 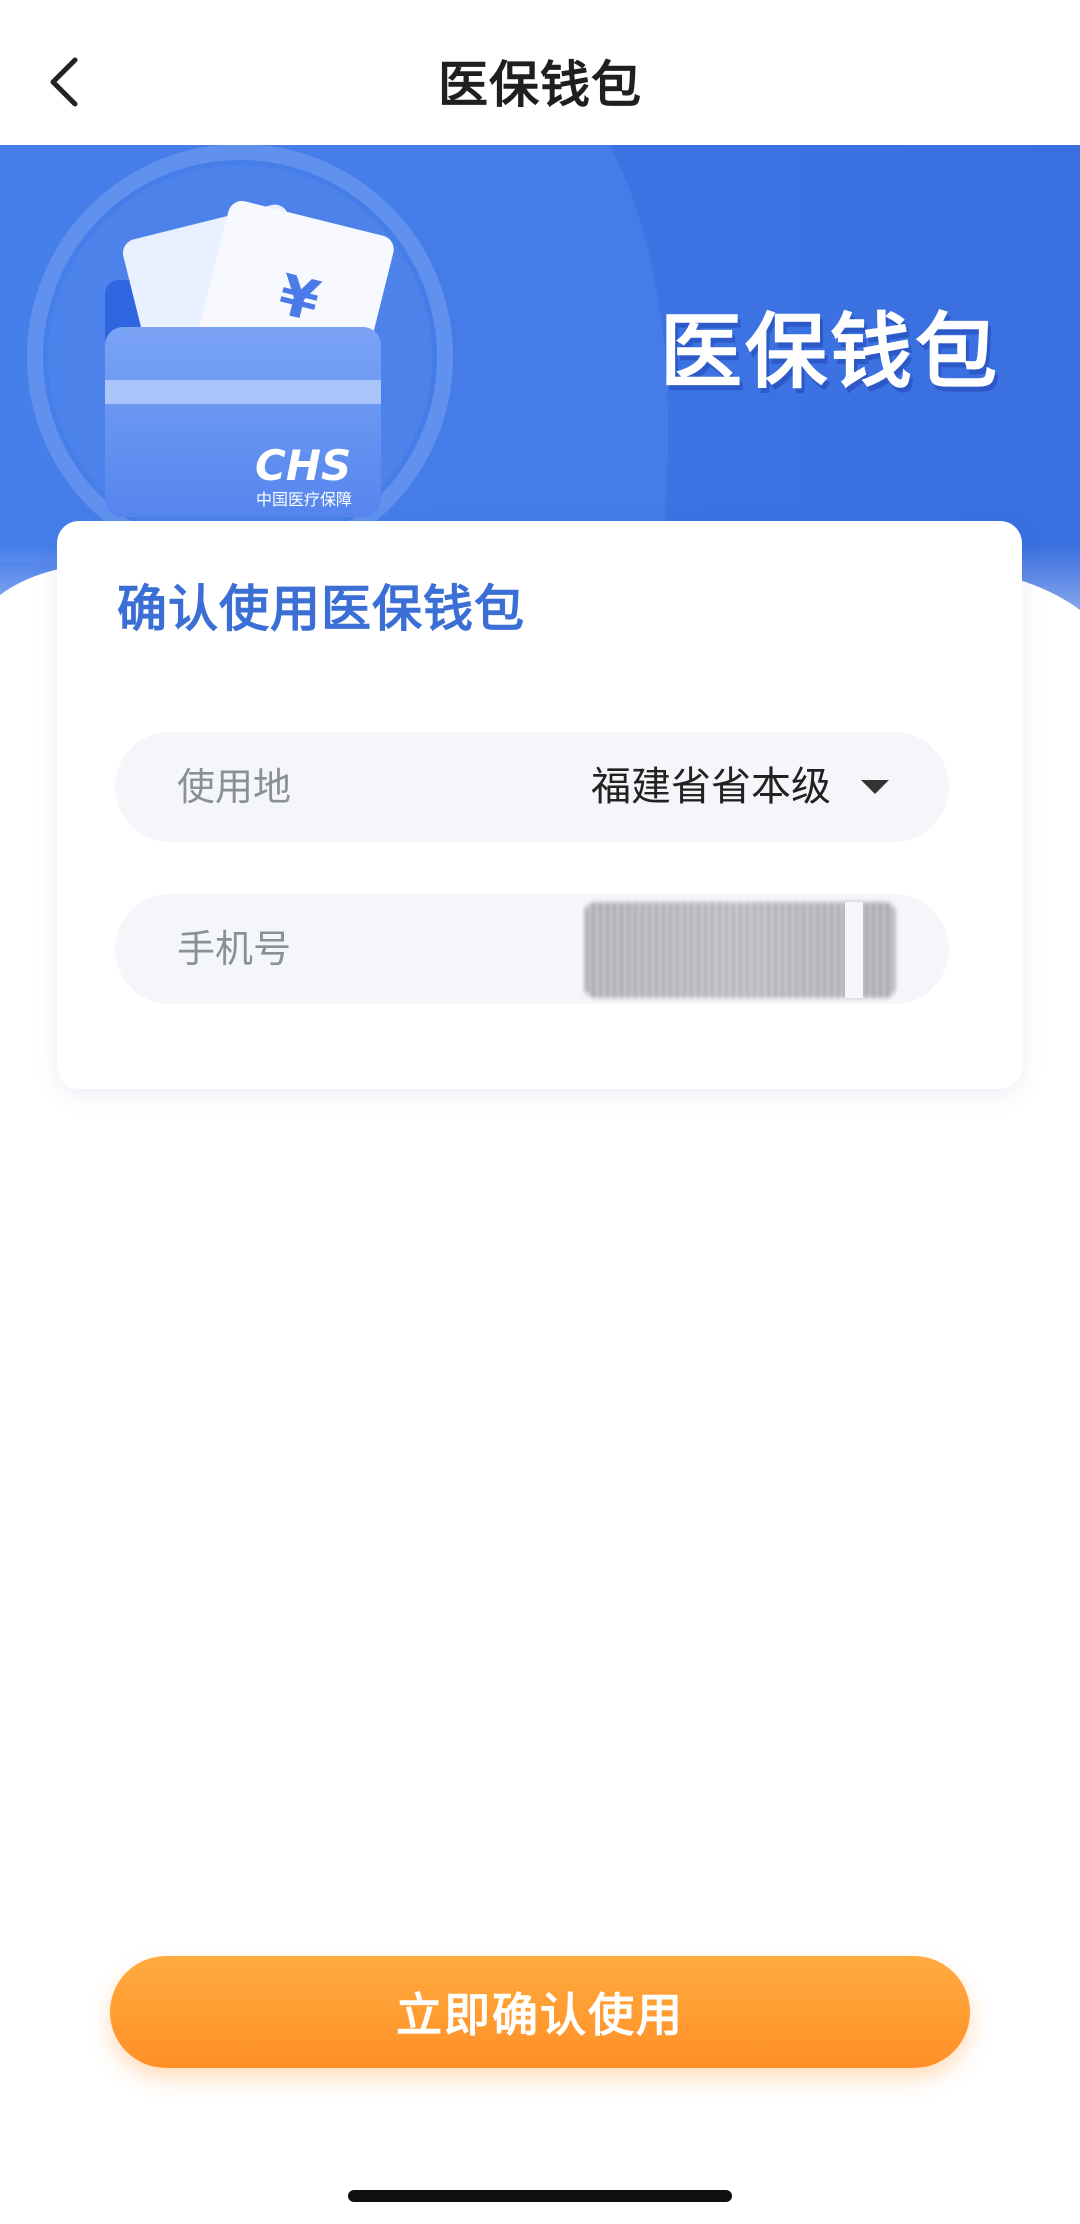 I want to click on card-heading: 确认使用医保钱包, so click(x=321, y=609).